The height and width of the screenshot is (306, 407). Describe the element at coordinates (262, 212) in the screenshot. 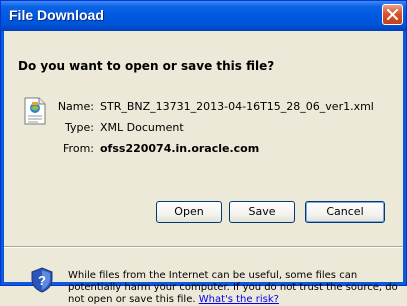

I see `save-button: Save` at that location.